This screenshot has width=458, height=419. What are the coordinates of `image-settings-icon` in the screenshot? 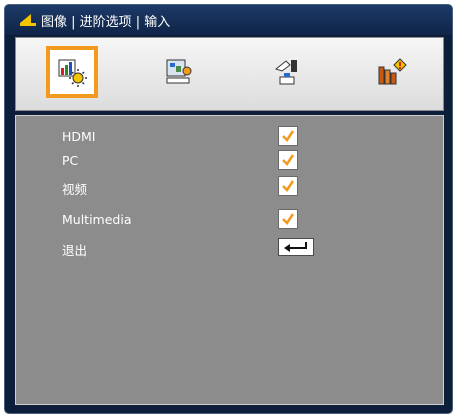 It's located at (72, 73).